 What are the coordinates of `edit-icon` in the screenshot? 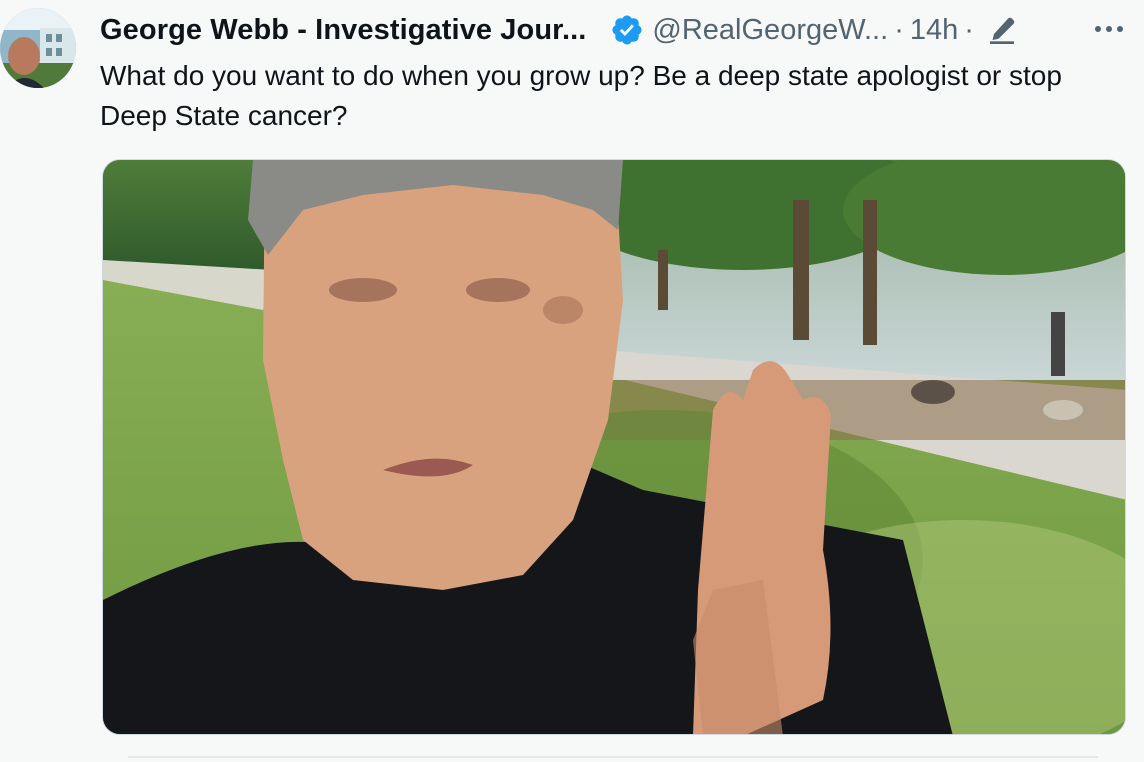 It's located at (1002, 30).